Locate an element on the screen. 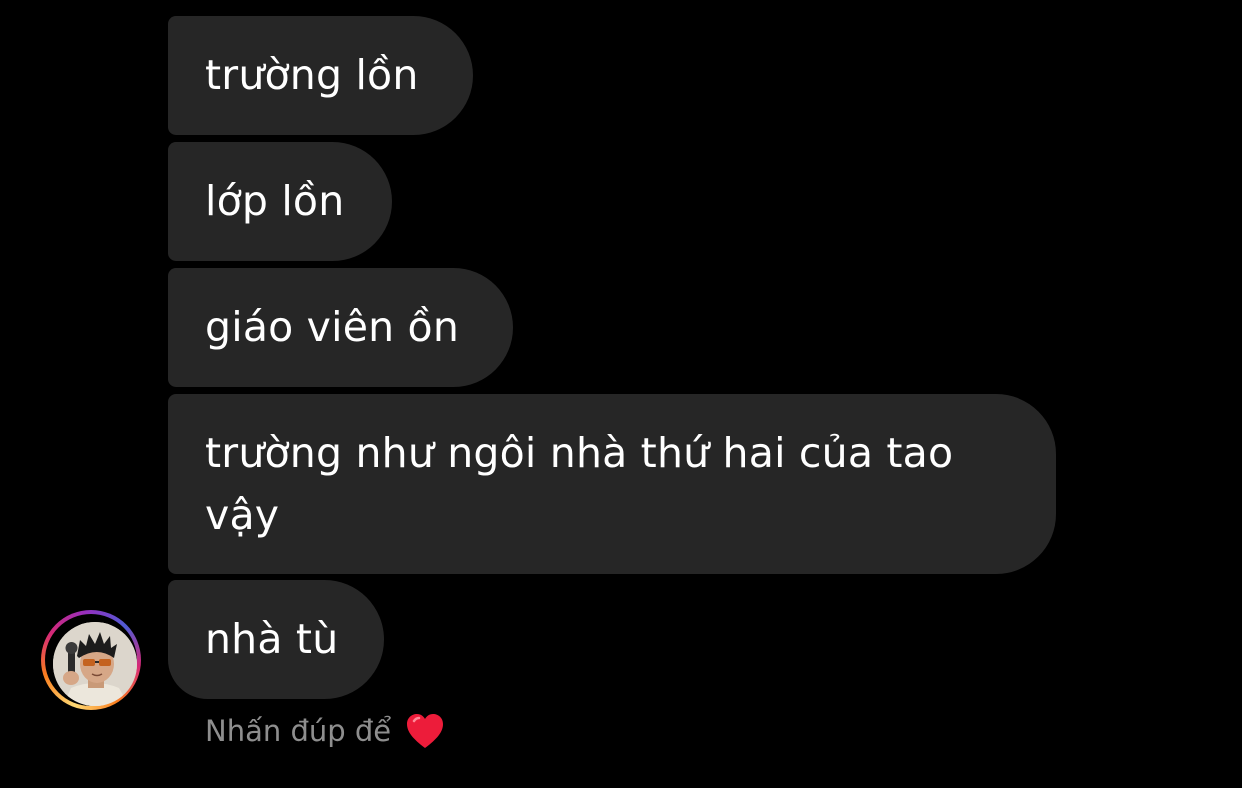 The image size is (1242, 788). double-tap-hint: Nhấn đúp để is located at coordinates (325, 731).